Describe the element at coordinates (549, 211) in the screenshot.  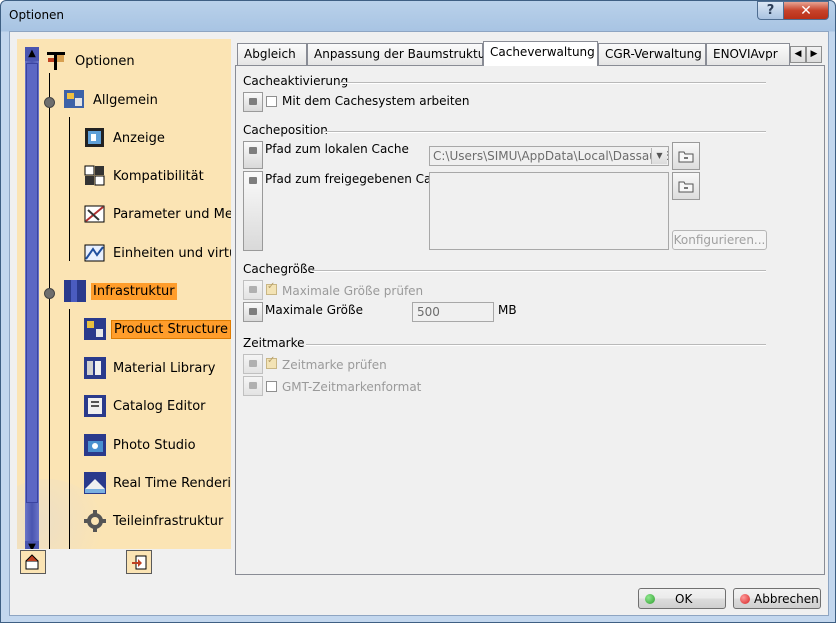
I see `shared-cache-path-list` at that location.